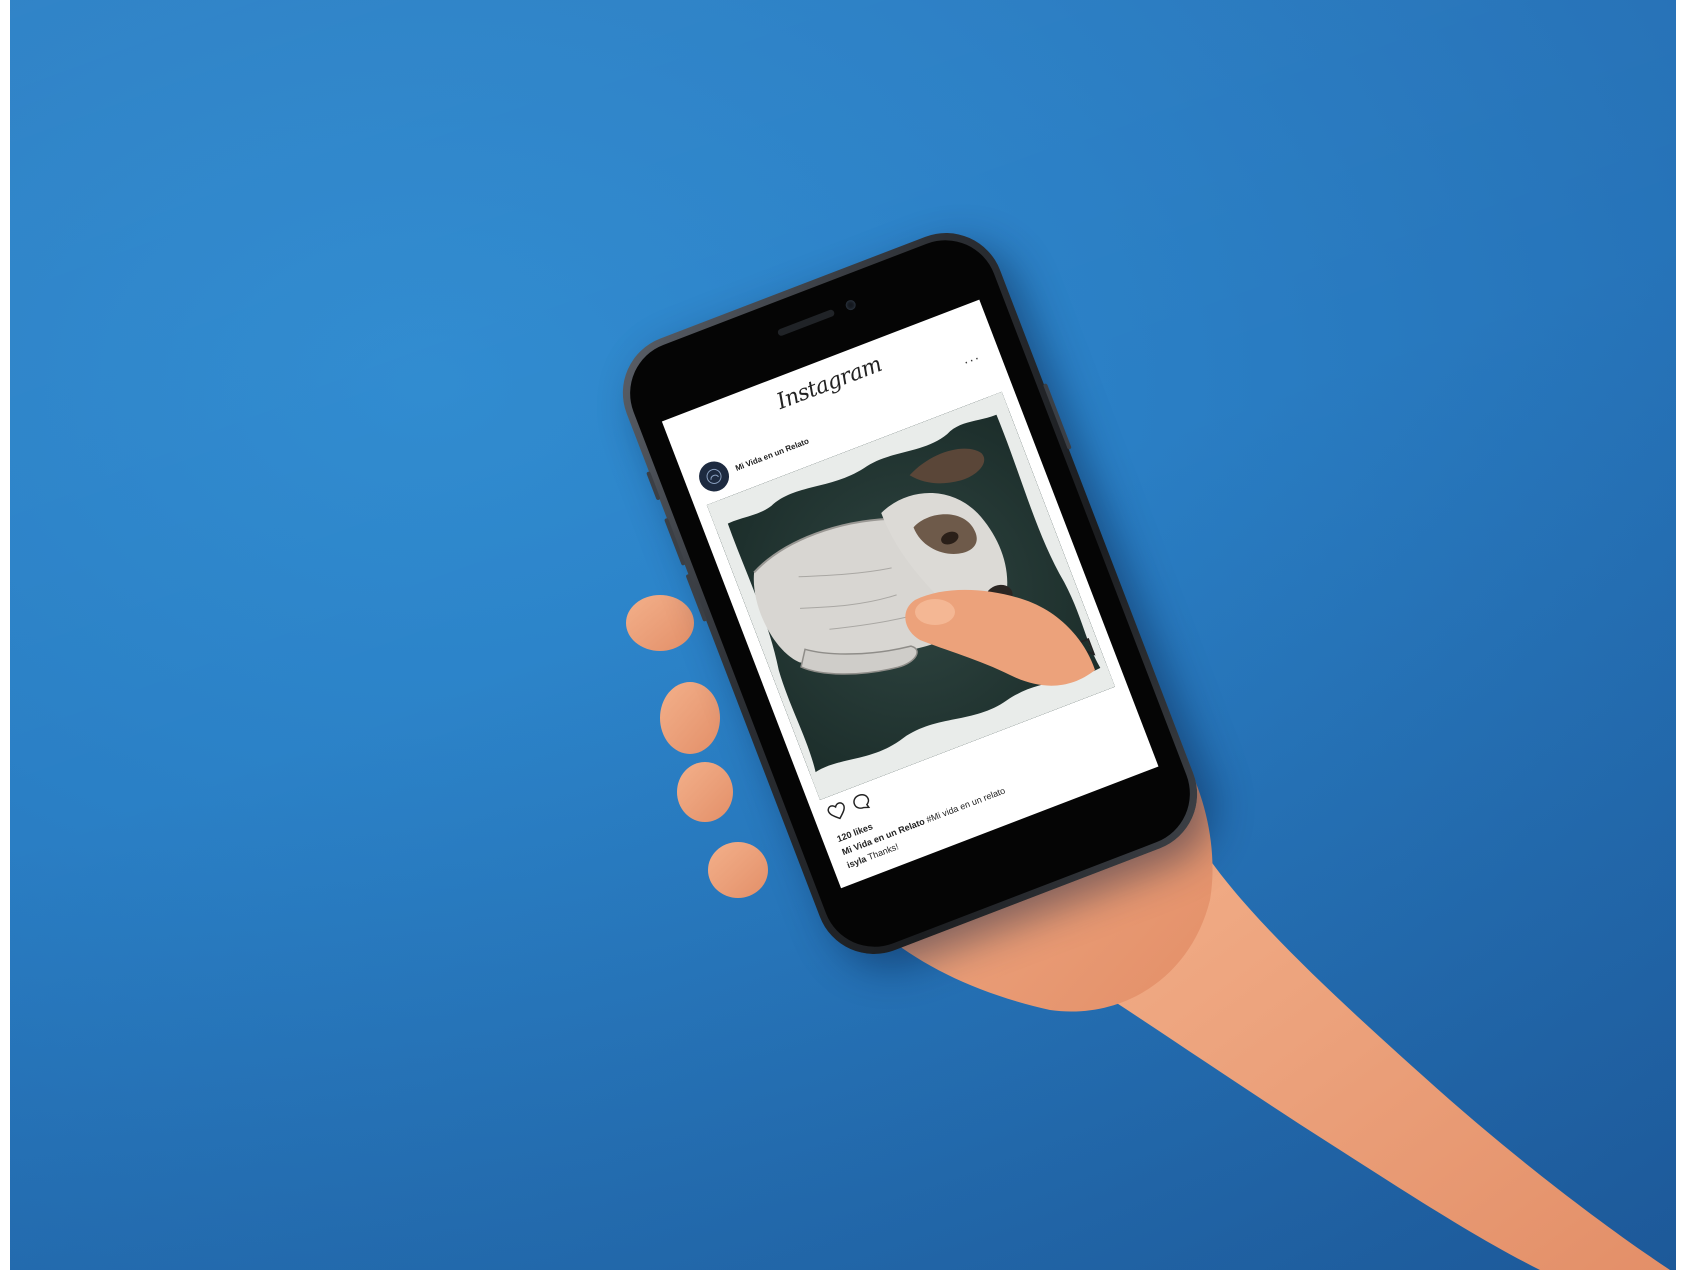 The height and width of the screenshot is (1281, 1686). What do you see at coordinates (861, 802) in the screenshot?
I see `comment-icon` at bounding box center [861, 802].